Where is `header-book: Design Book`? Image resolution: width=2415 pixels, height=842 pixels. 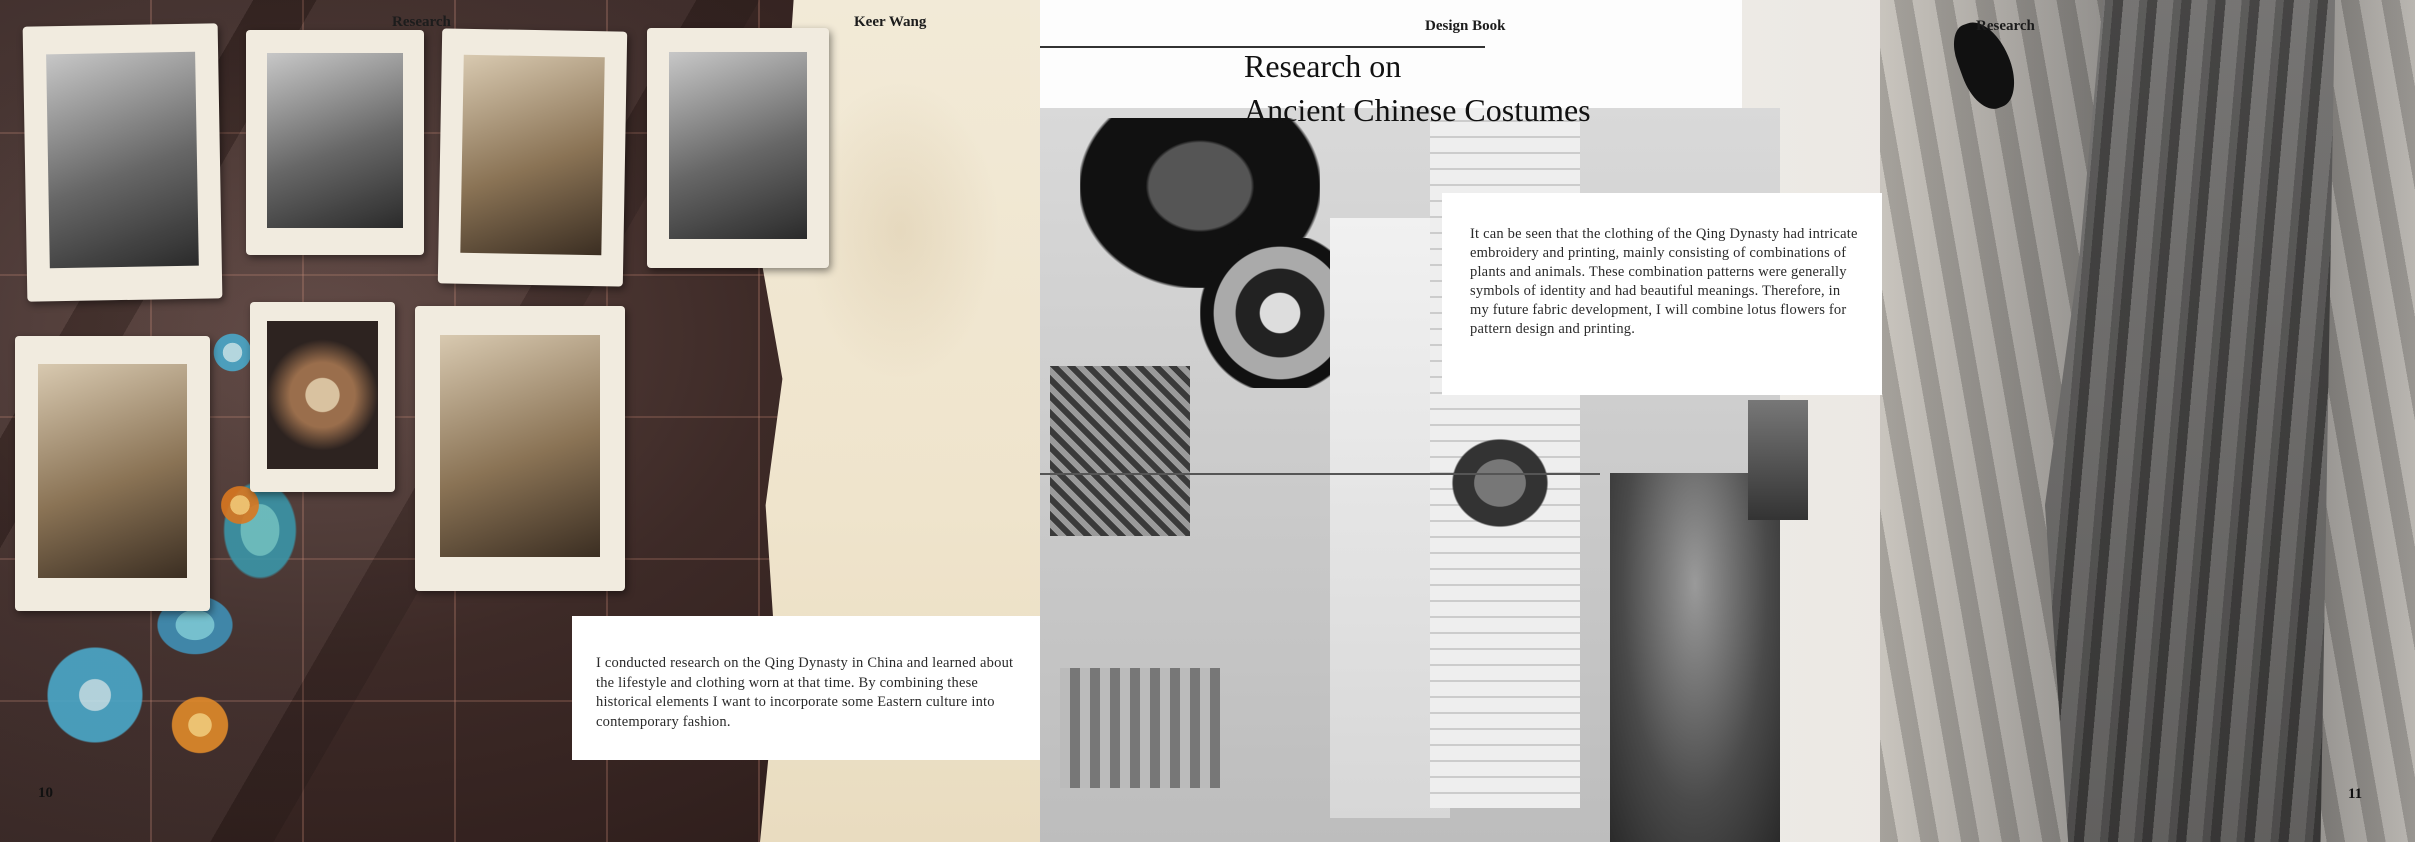 header-book: Design Book is located at coordinates (1465, 26).